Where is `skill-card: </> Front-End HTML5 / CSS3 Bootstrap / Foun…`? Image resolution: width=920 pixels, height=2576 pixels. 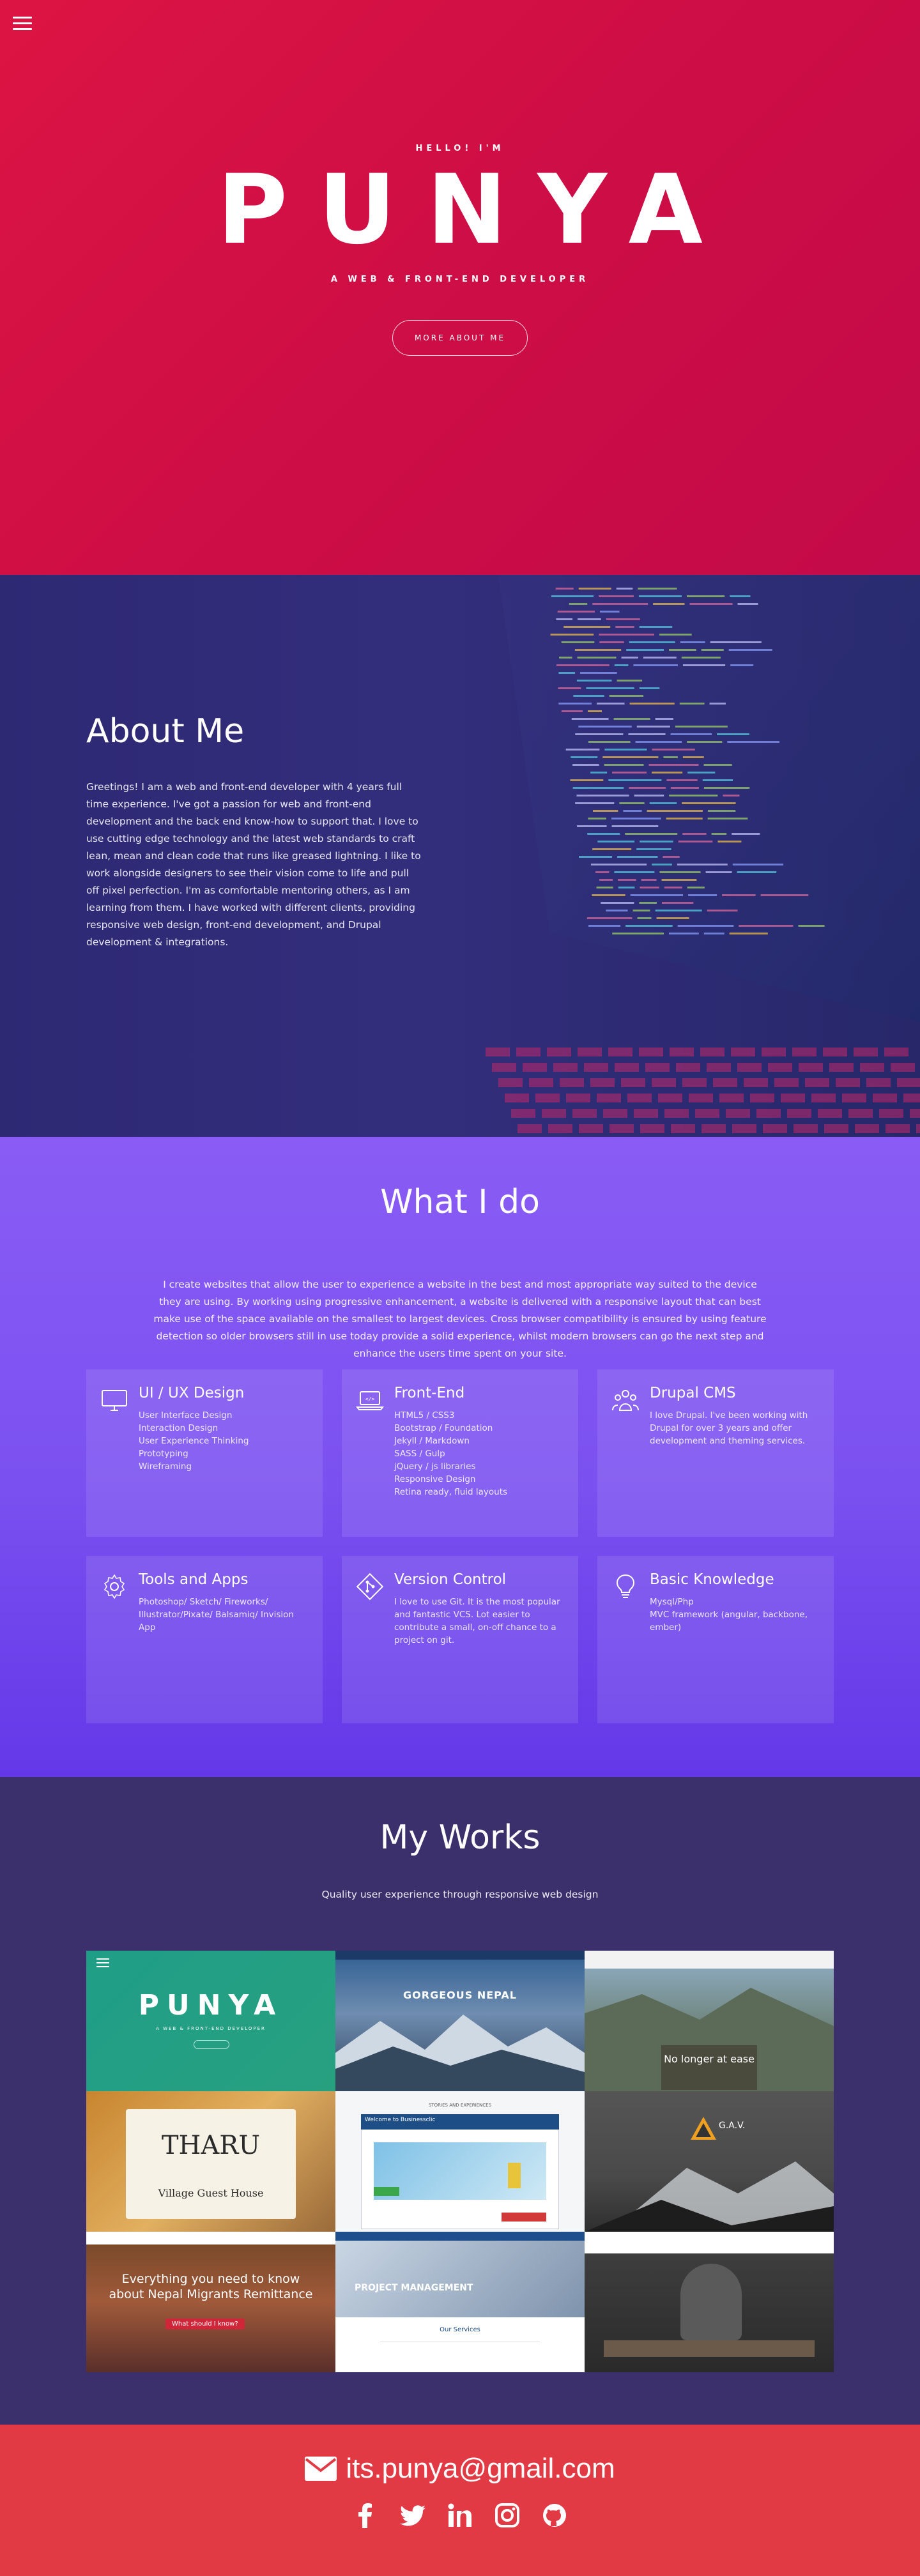
skill-card: </> Front-End HTML5 / CSS3 Bootstrap / Foun… is located at coordinates (460, 1453).